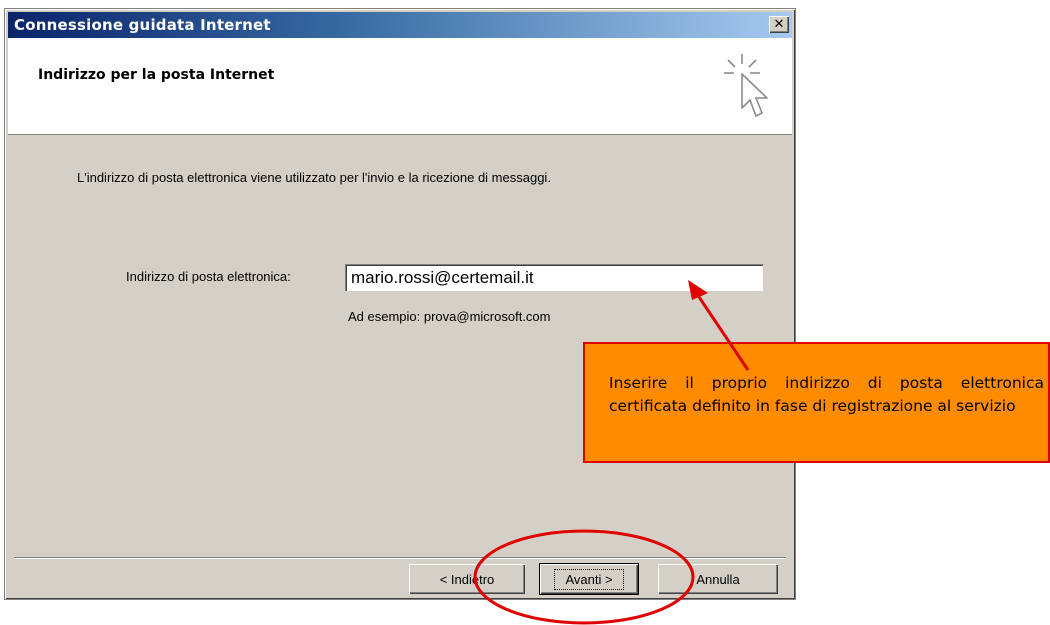 This screenshot has width=1050, height=625. Describe the element at coordinates (156, 75) in the screenshot. I see `page-title: Indirizzo per la posta Internet` at that location.